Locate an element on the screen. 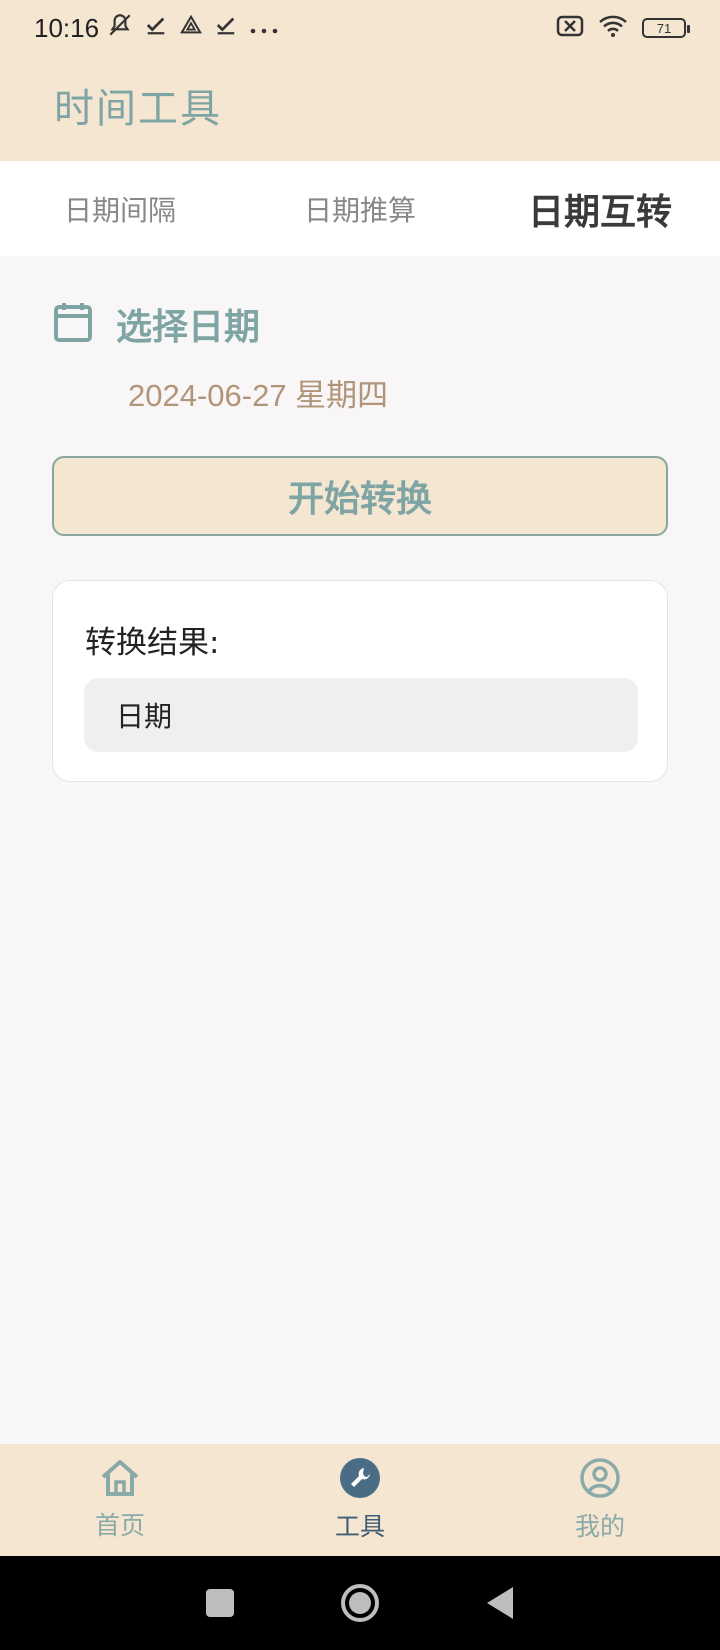 Image resolution: width=720 pixels, height=1650 pixels. date-select-section: 选择日期 is located at coordinates (364, 324).